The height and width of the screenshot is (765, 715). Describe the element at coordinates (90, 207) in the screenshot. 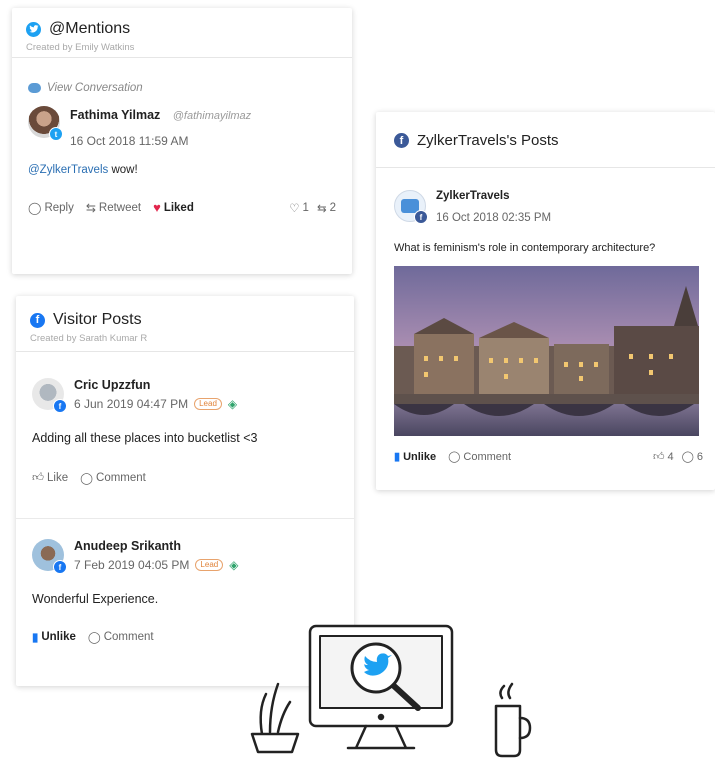

I see `retweet-icon: ⇆` at that location.